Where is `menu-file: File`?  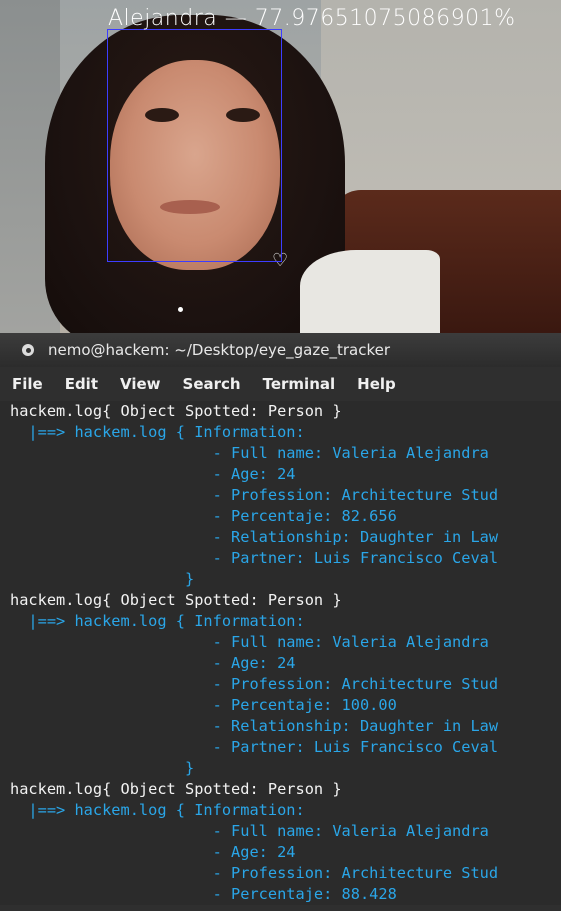 menu-file: File is located at coordinates (27, 384).